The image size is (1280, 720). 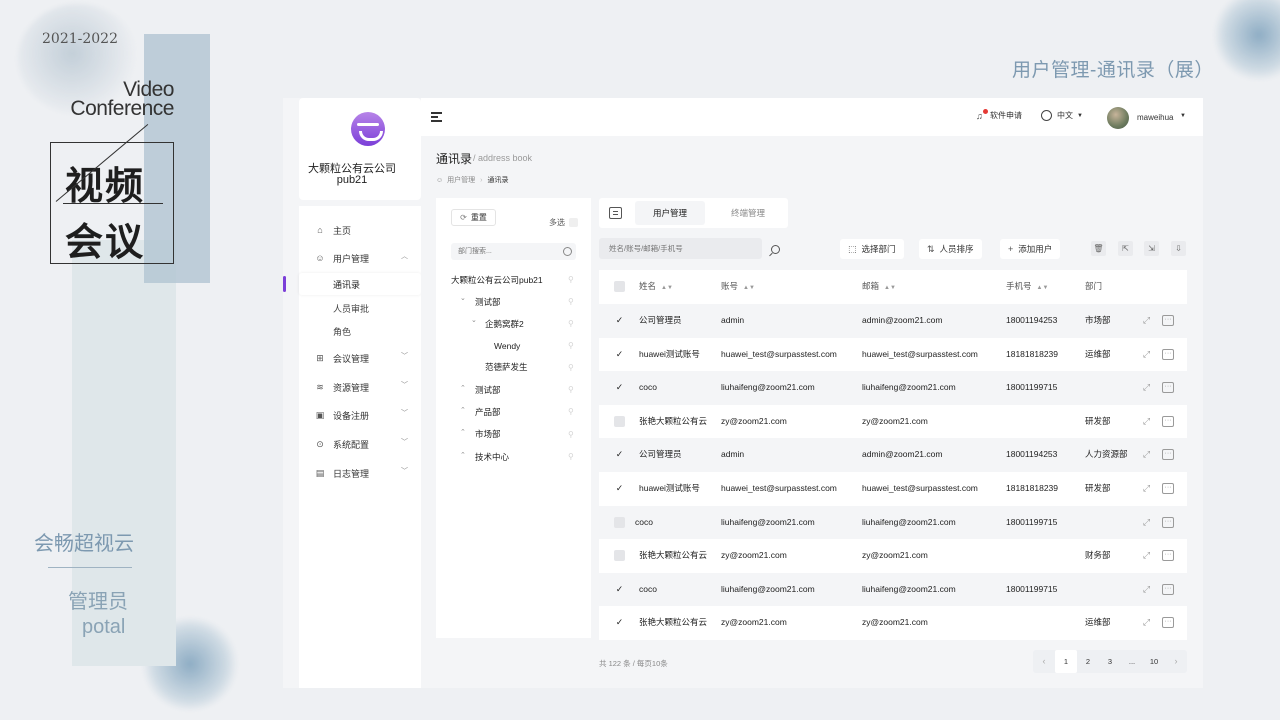 I want to click on sidebar-subitem-approval: 人员审批, so click(x=360, y=308).